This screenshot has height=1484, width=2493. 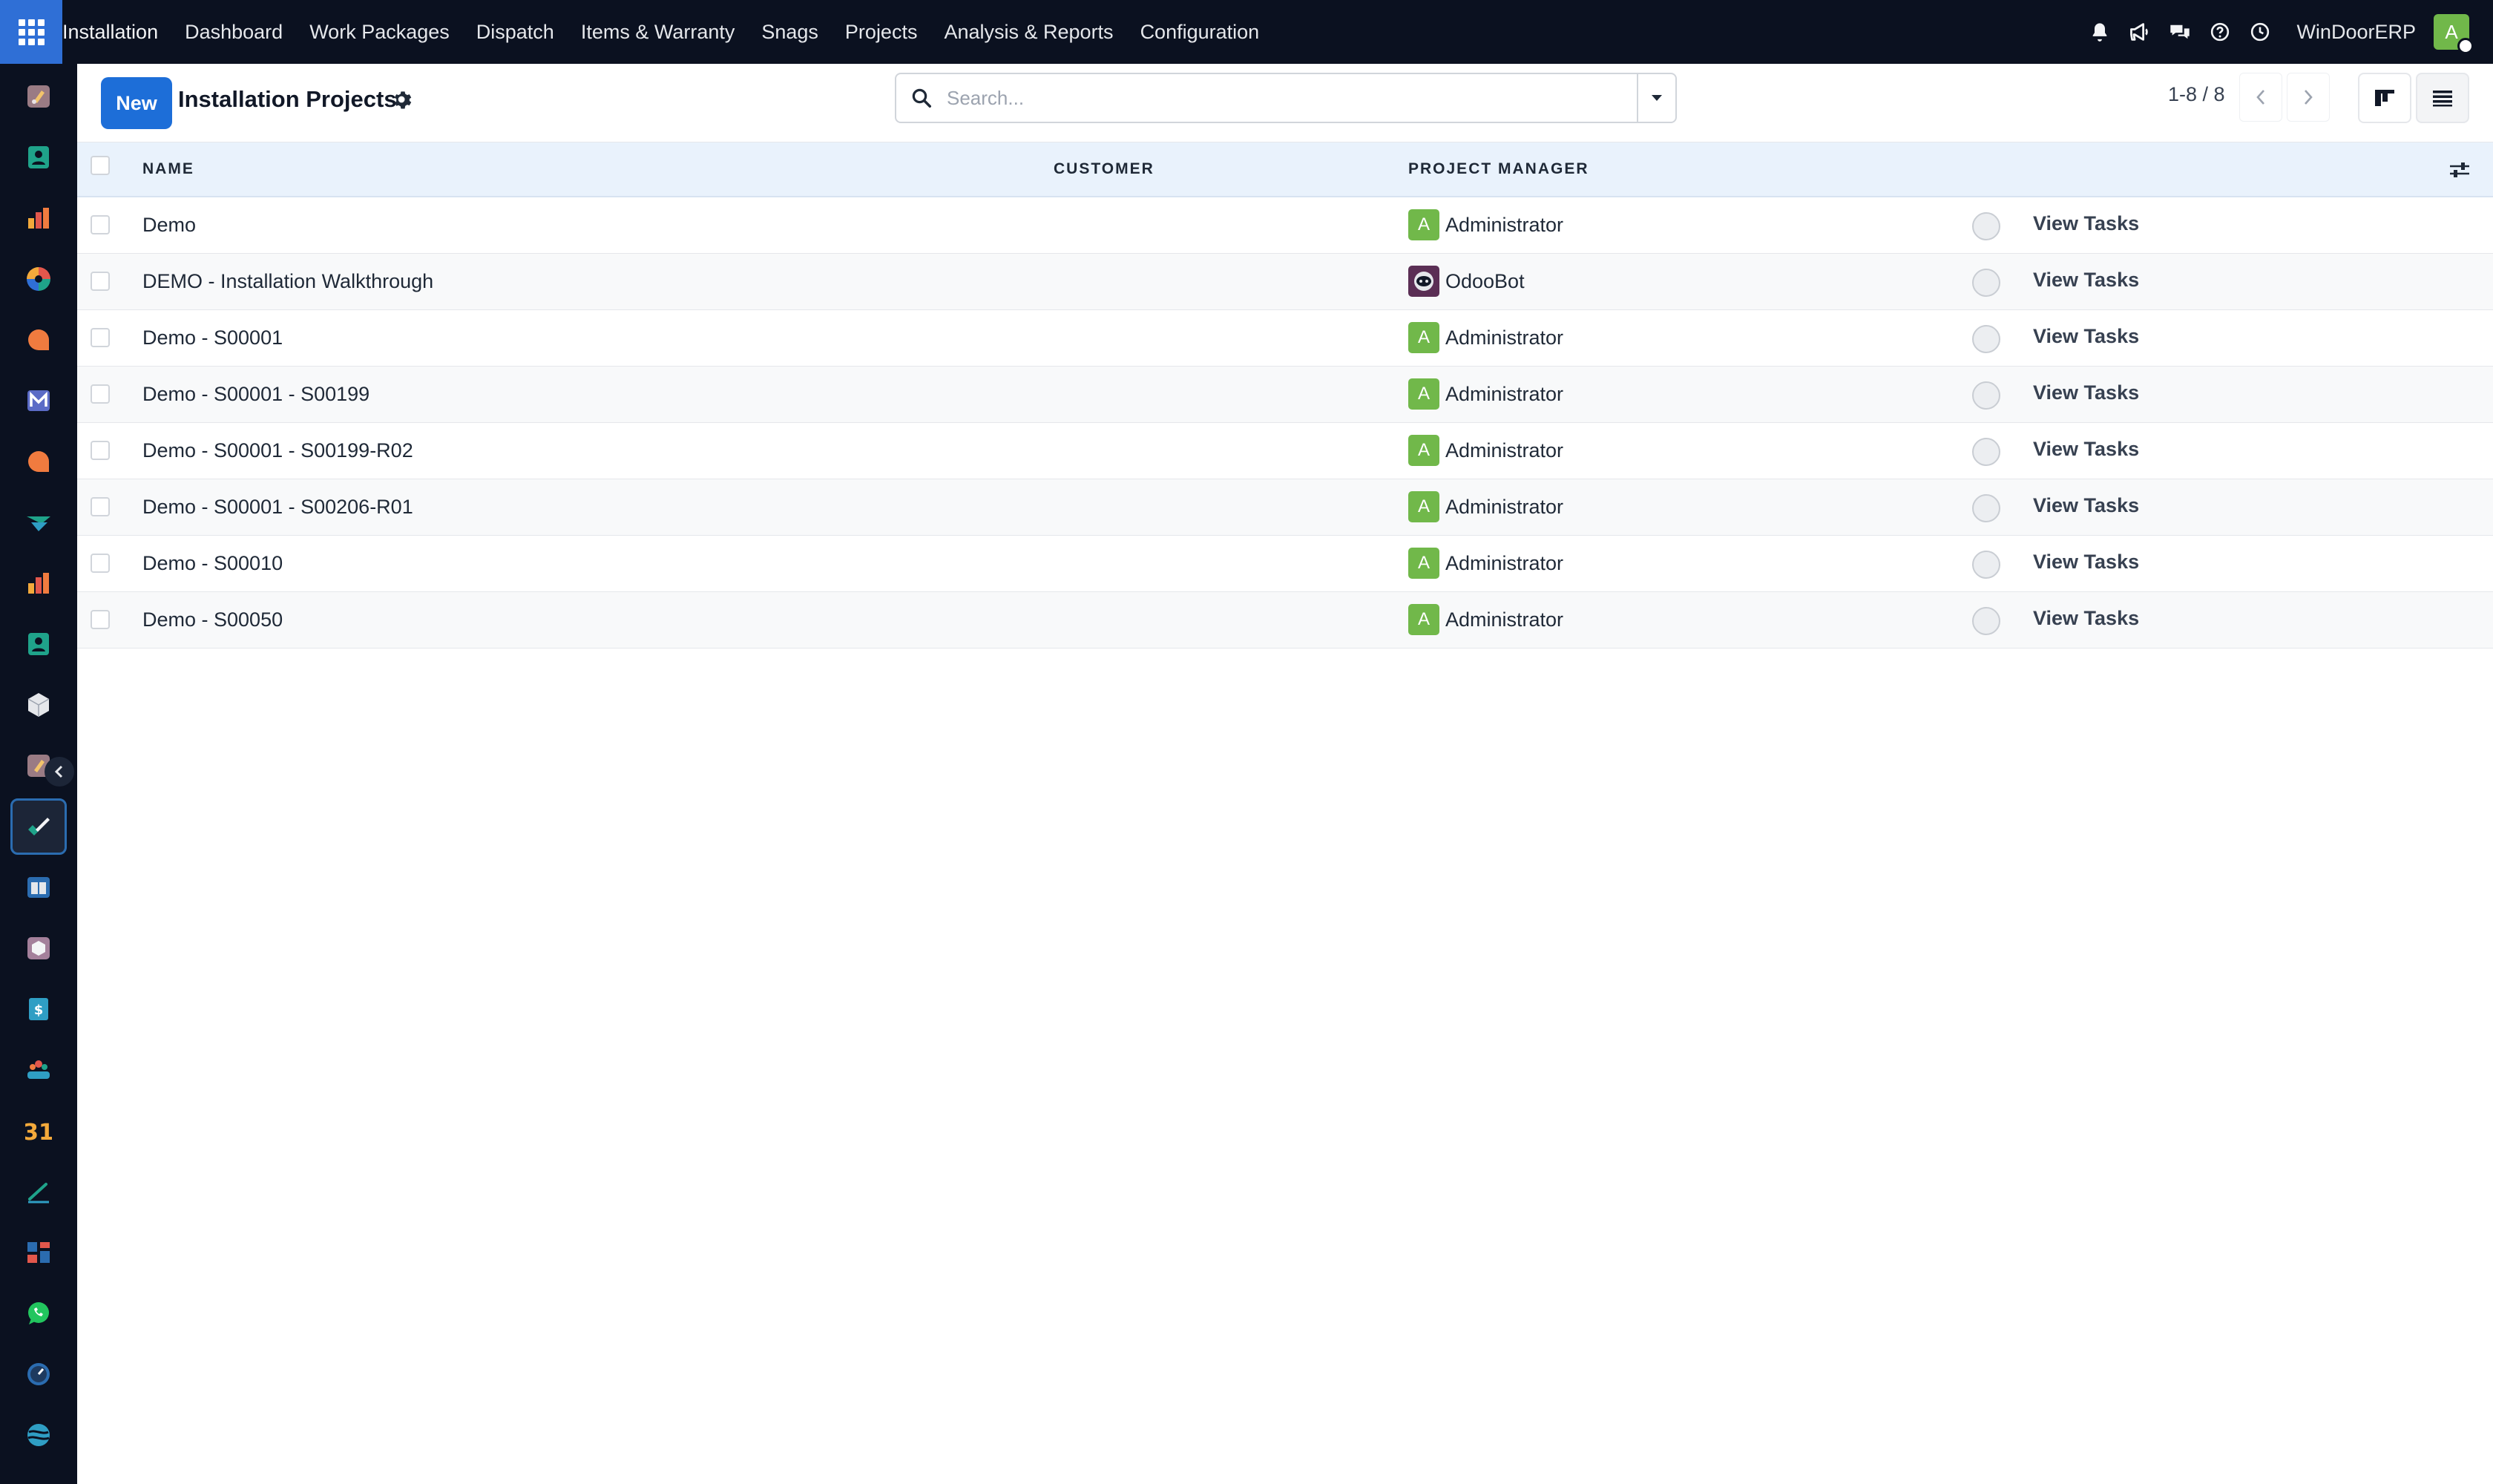 I want to click on search-options-toggle, so click(x=1656, y=98).